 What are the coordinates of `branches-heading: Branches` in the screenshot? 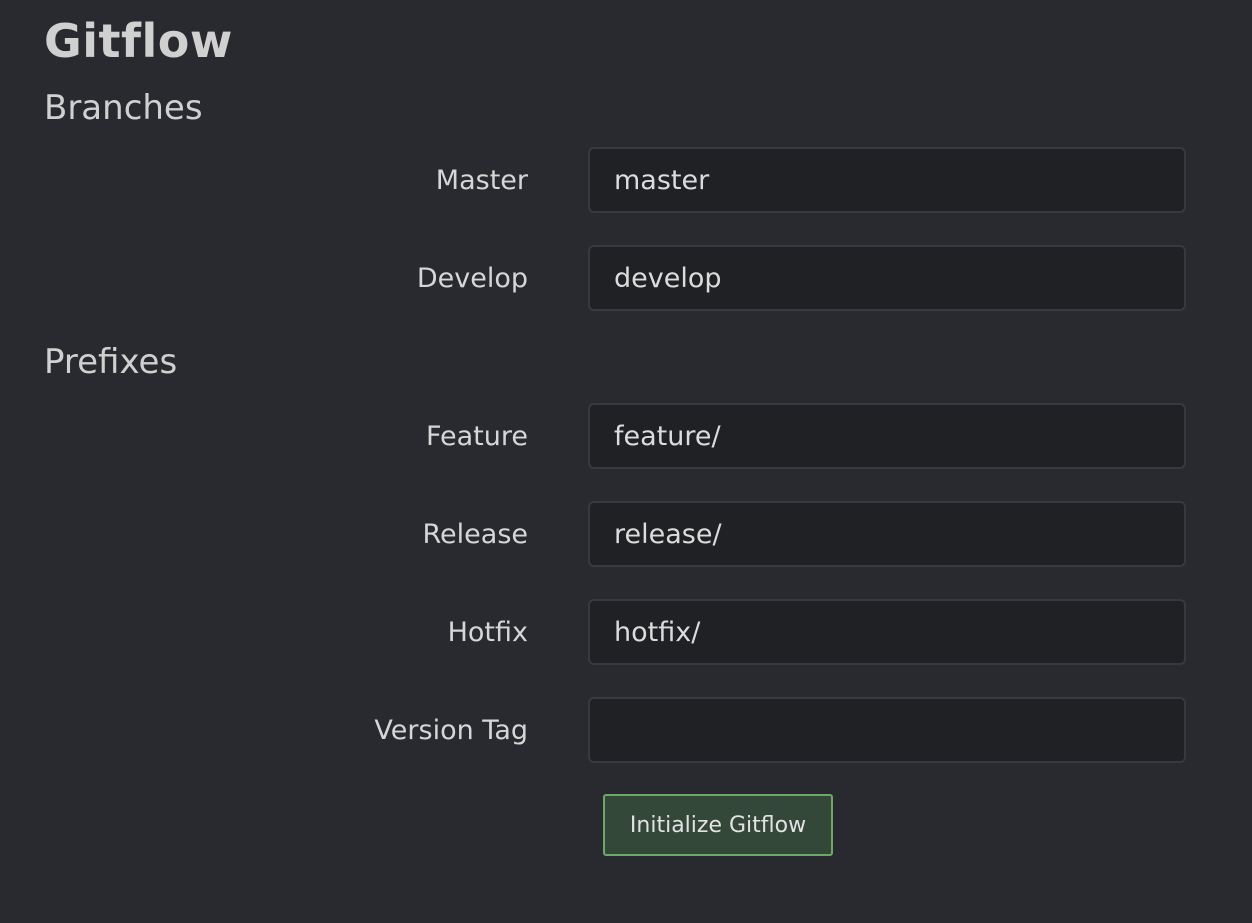 It's located at (123, 108).